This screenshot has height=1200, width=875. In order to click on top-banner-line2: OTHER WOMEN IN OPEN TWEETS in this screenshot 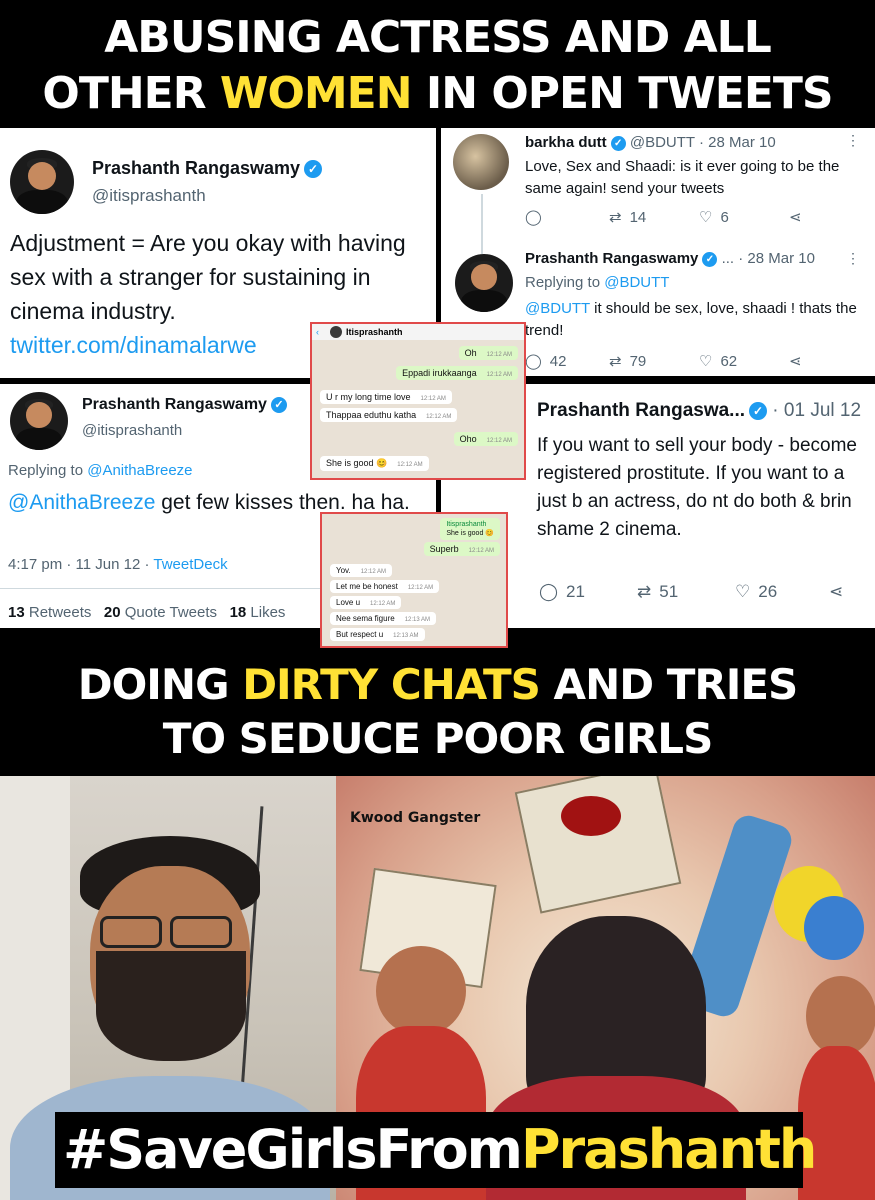, I will do `click(437, 93)`.